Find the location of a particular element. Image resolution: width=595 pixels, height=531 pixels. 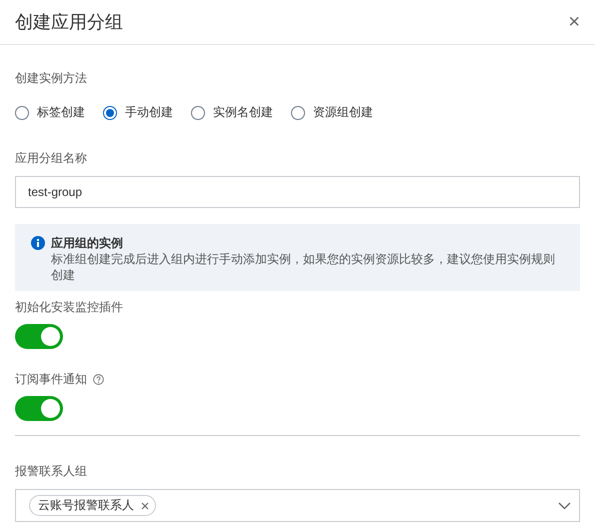

close-button: × is located at coordinates (574, 22).